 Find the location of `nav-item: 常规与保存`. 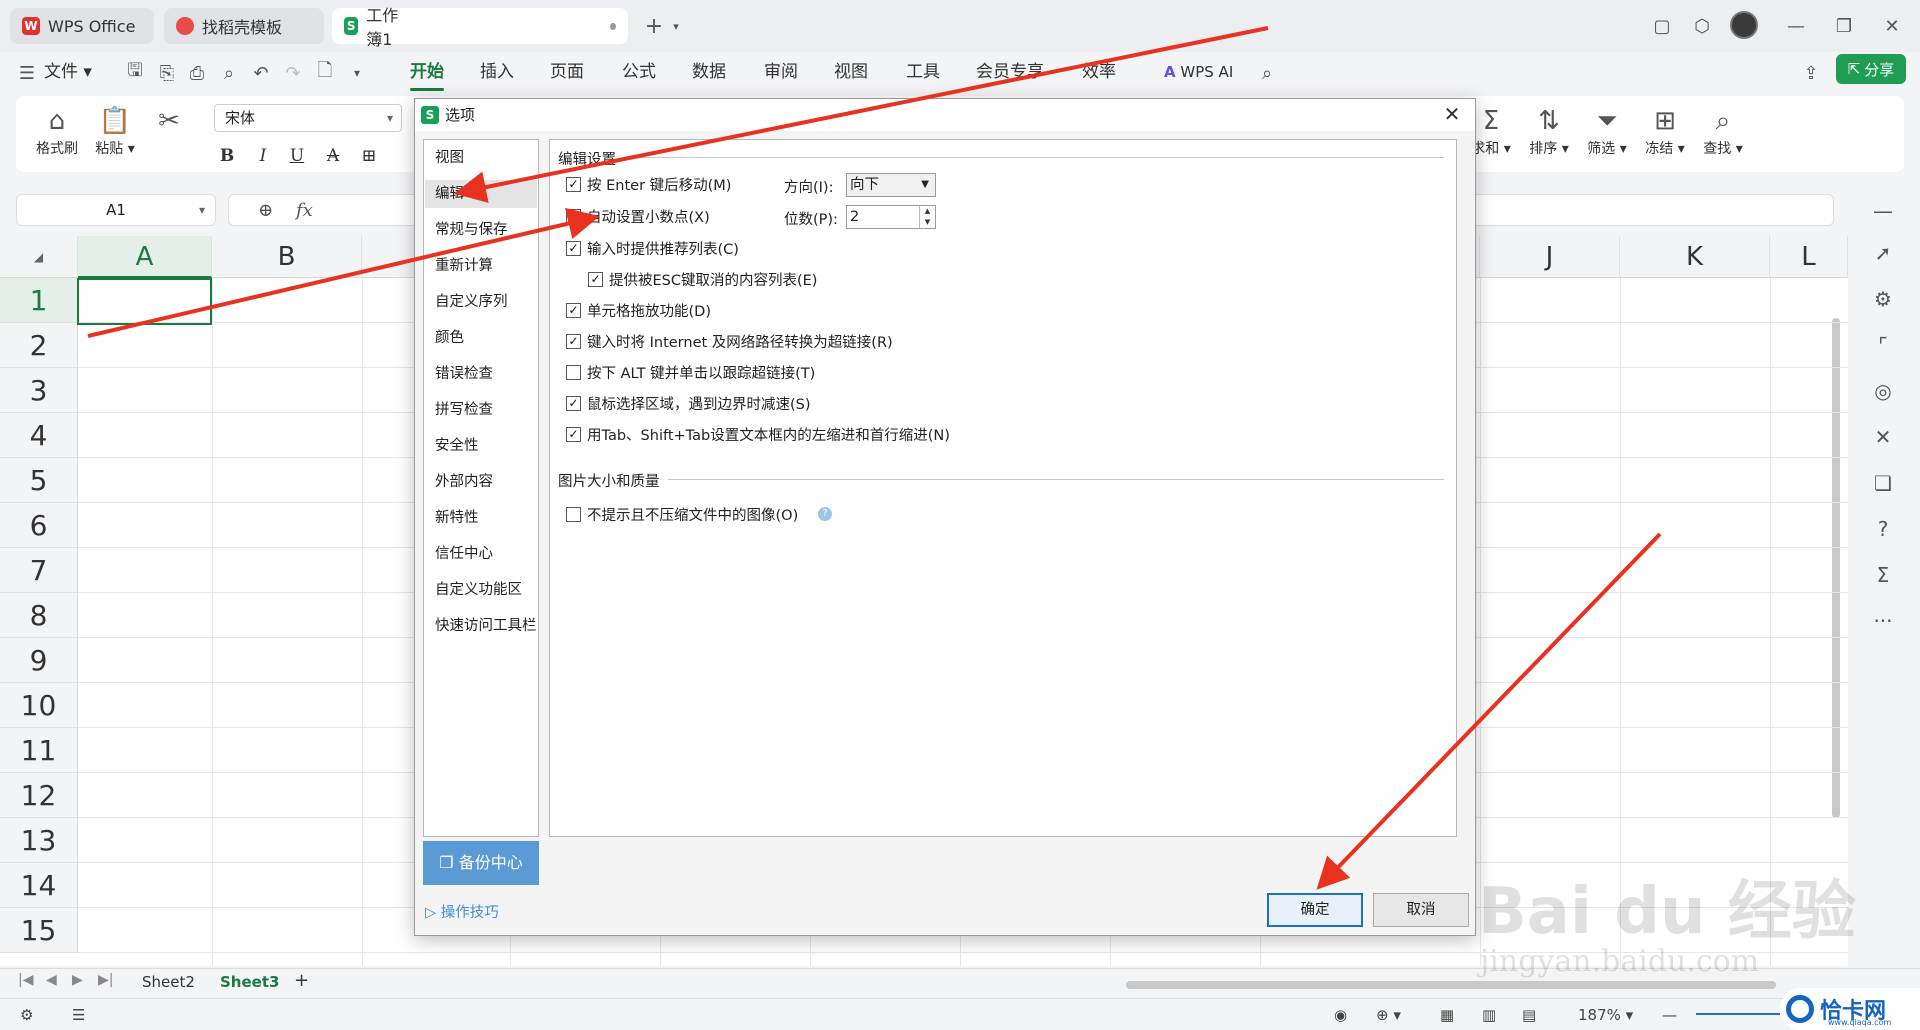

nav-item: 常规与保存 is located at coordinates (471, 228).